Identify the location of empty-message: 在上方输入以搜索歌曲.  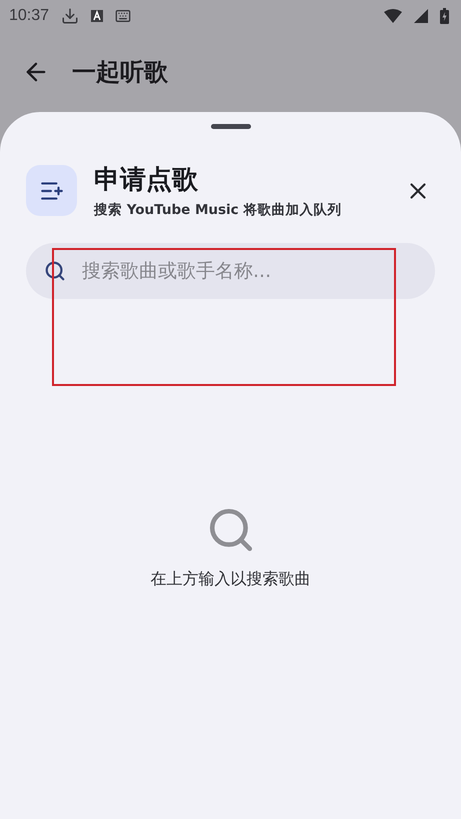
(230, 579).